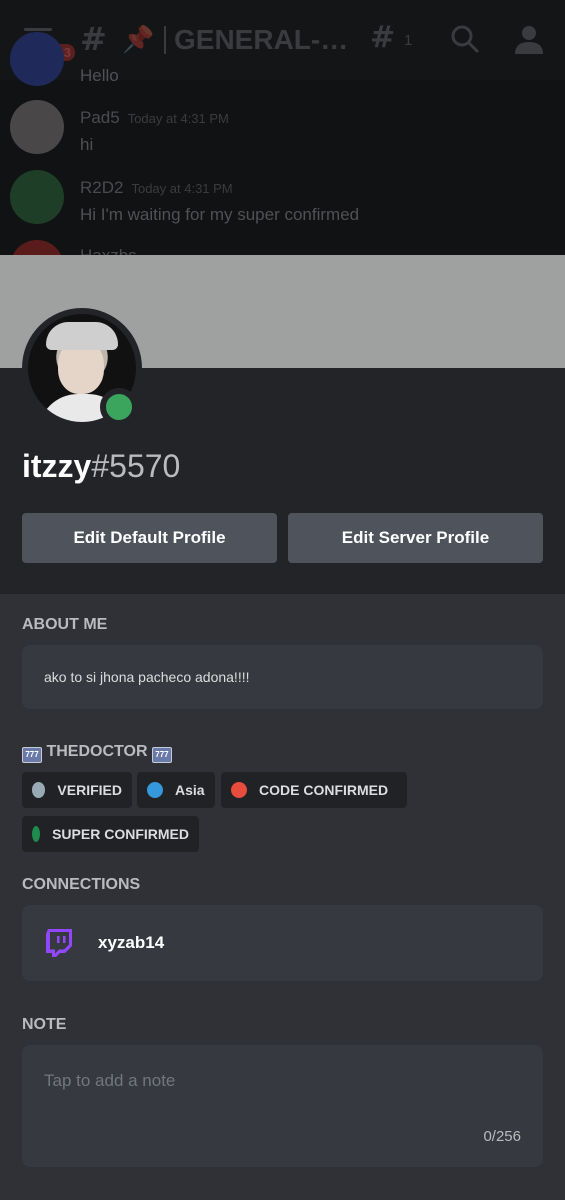 The height and width of the screenshot is (1200, 565). What do you see at coordinates (110, 1080) in the screenshot?
I see `note-placeholder: Tap to add a note` at bounding box center [110, 1080].